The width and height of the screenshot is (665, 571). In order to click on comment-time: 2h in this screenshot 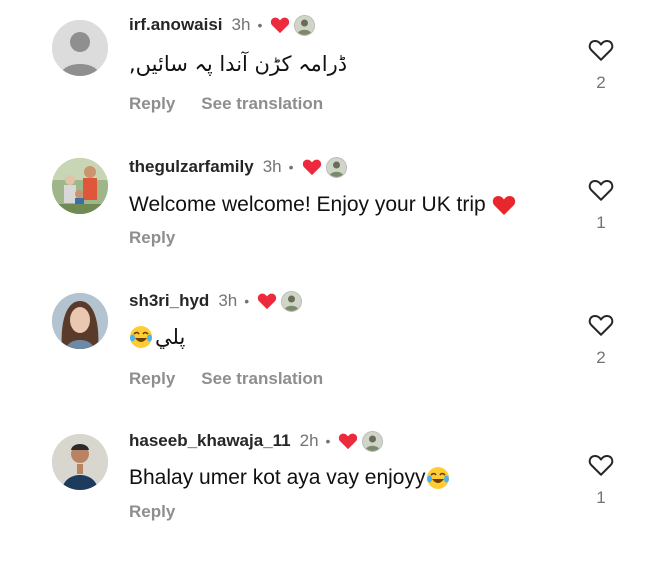, I will do `click(309, 440)`.